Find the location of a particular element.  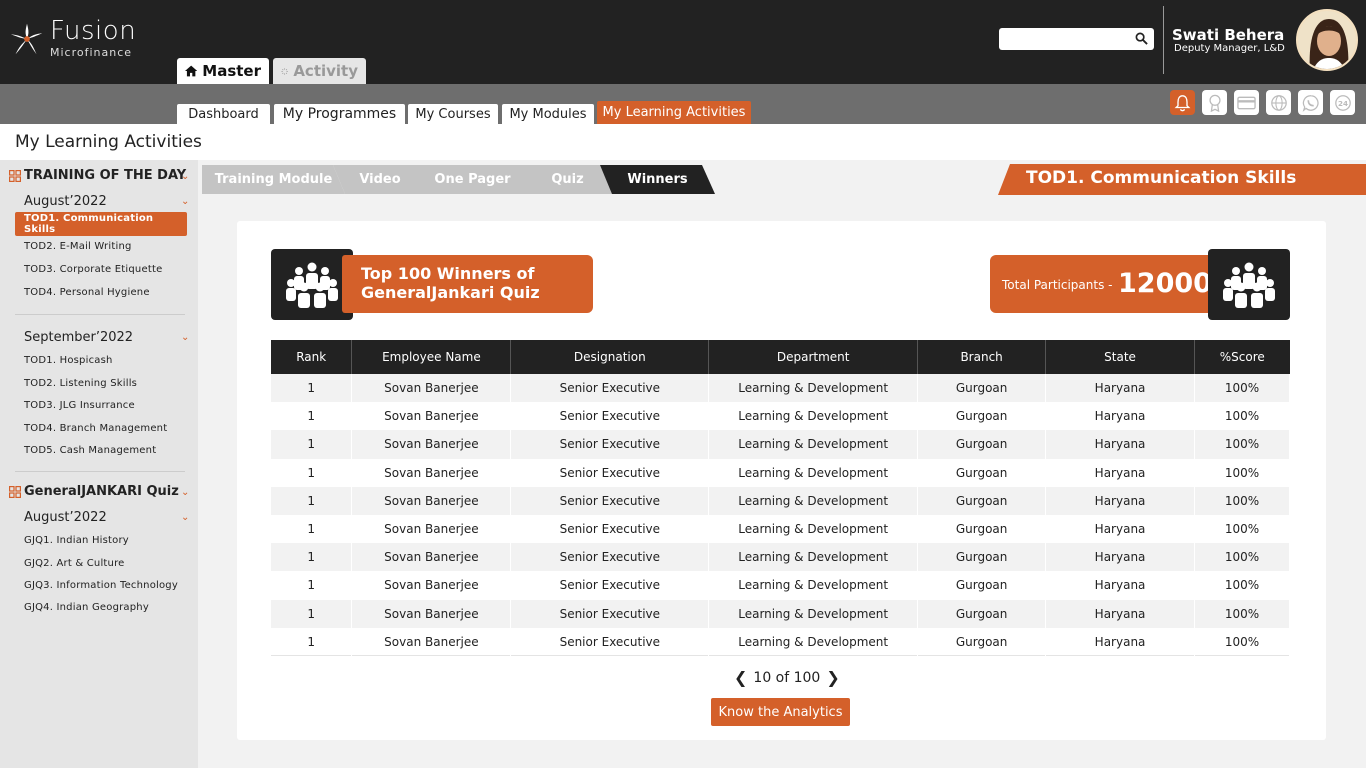

pagination: ❮ 10 of 100 ❯ is located at coordinates (787, 677).